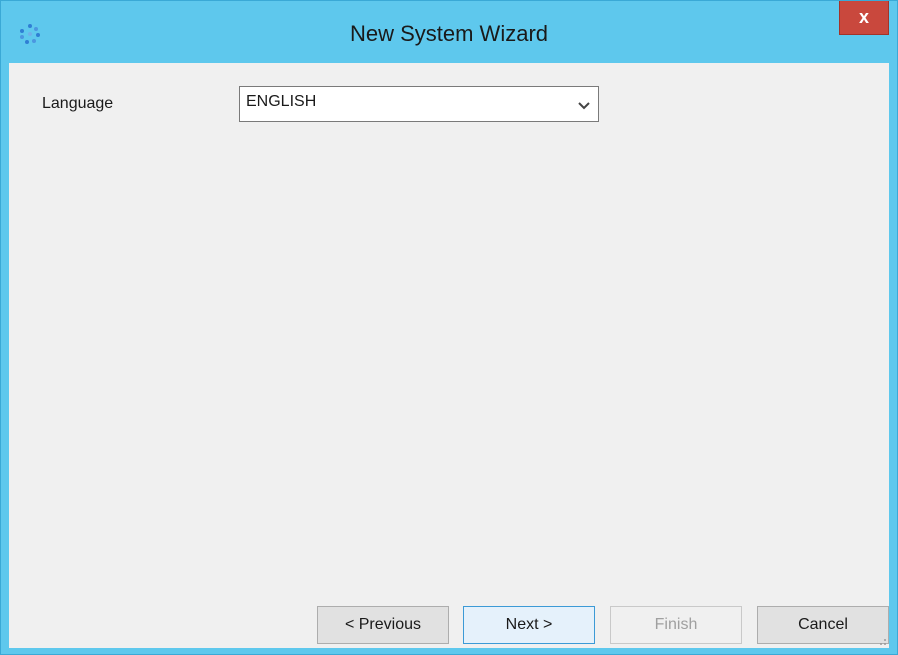  What do you see at coordinates (823, 625) in the screenshot?
I see `cancel-button: Cancel` at bounding box center [823, 625].